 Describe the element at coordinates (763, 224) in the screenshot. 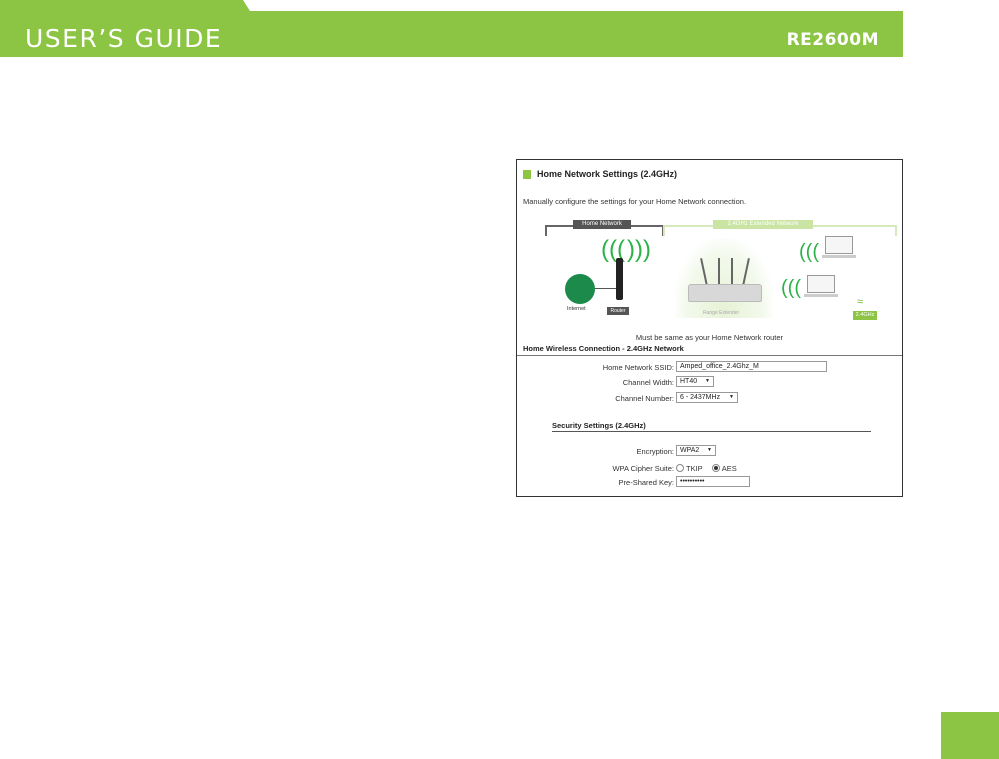

I see `extended-network-label: 2.4GHz Extended Network` at that location.